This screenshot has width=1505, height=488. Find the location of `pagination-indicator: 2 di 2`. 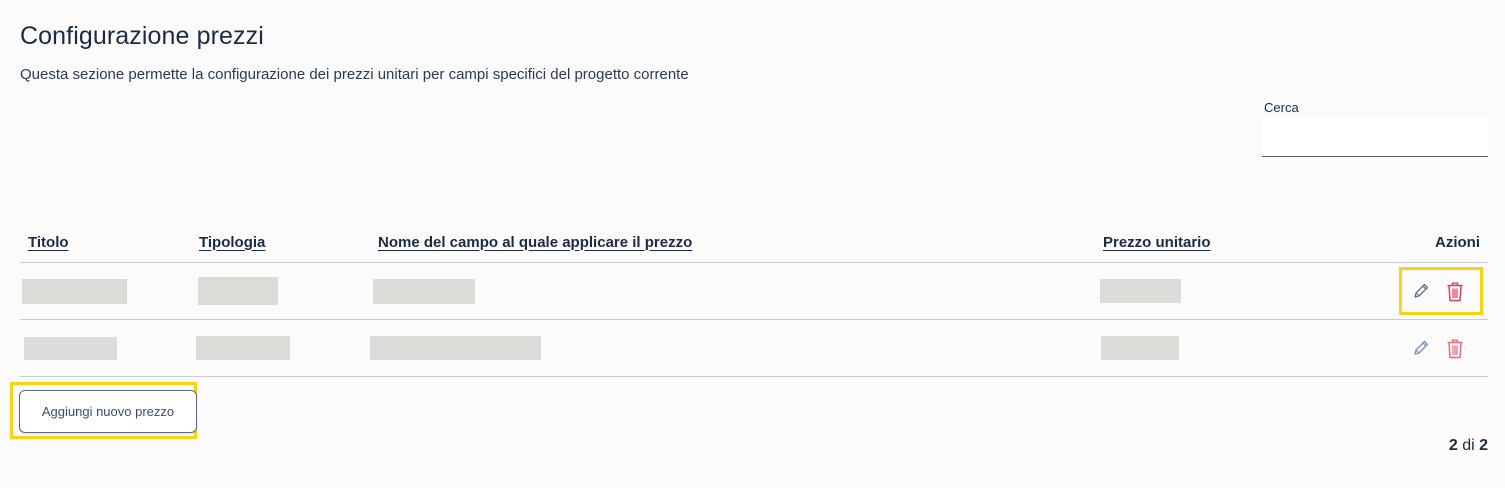

pagination-indicator: 2 di 2 is located at coordinates (1468, 446).